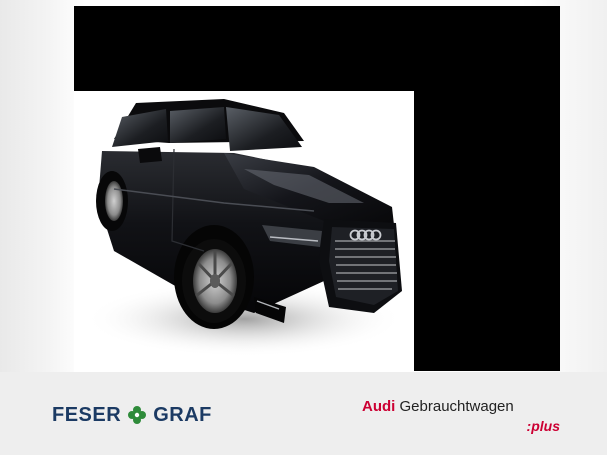 This screenshot has height=455, width=607. Describe the element at coordinates (543, 426) in the screenshot. I see `program-suffix: :plus` at that location.